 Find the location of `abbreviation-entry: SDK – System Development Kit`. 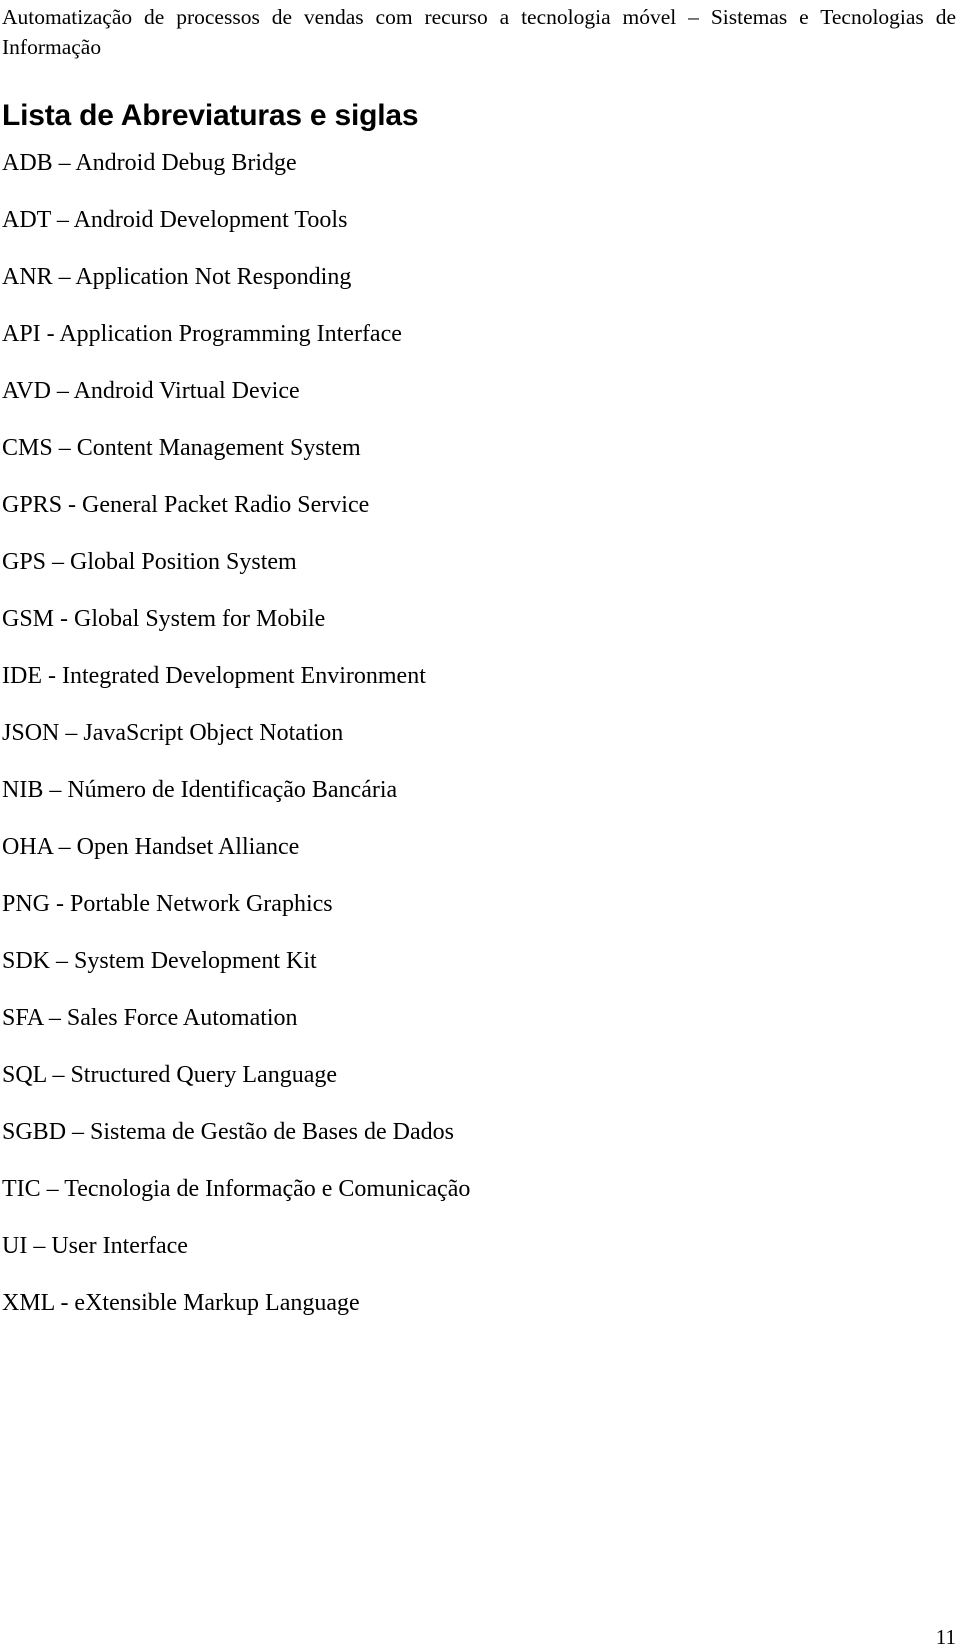

abbreviation-entry: SDK – System Development Kit is located at coordinates (159, 961).